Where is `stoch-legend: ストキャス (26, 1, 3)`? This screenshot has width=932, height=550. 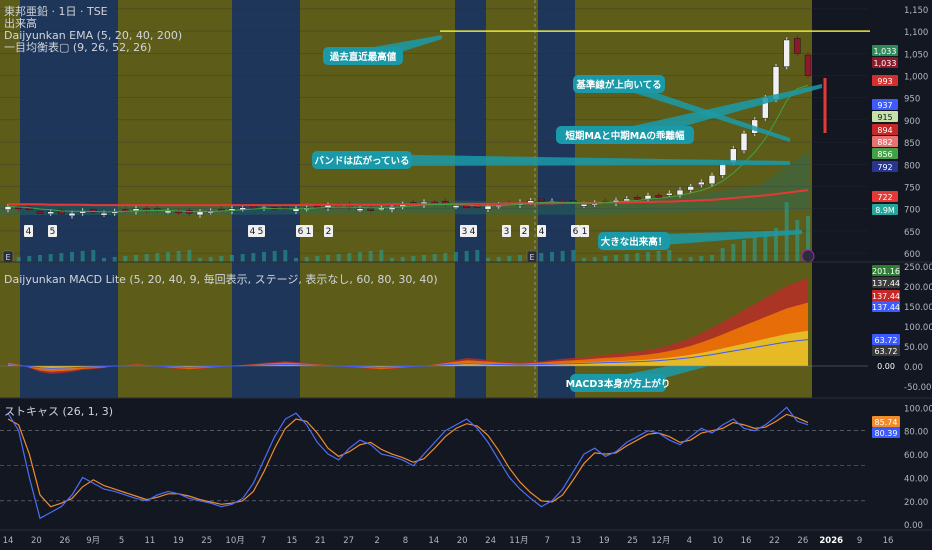 stoch-legend: ストキャス (26, 1, 3) is located at coordinates (58, 412).